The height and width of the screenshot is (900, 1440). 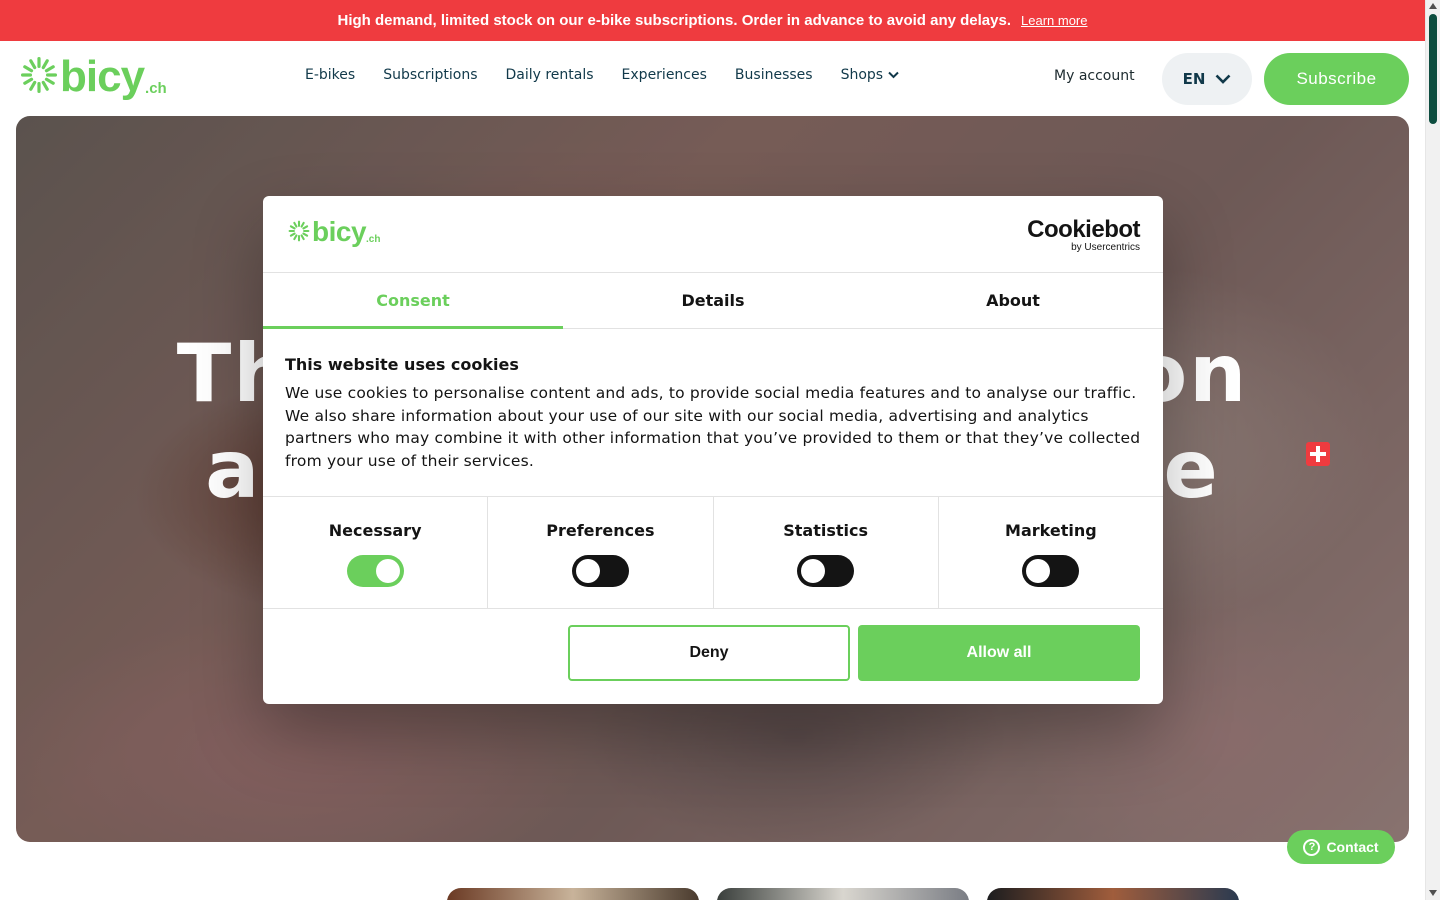 I want to click on toggle-necessary: Necessary, so click(x=376, y=552).